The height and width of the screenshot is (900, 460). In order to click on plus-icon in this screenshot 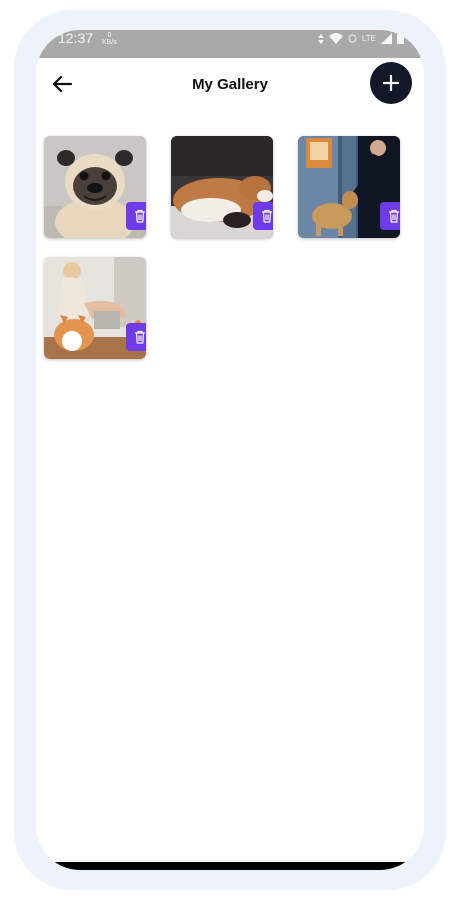, I will do `click(391, 83)`.